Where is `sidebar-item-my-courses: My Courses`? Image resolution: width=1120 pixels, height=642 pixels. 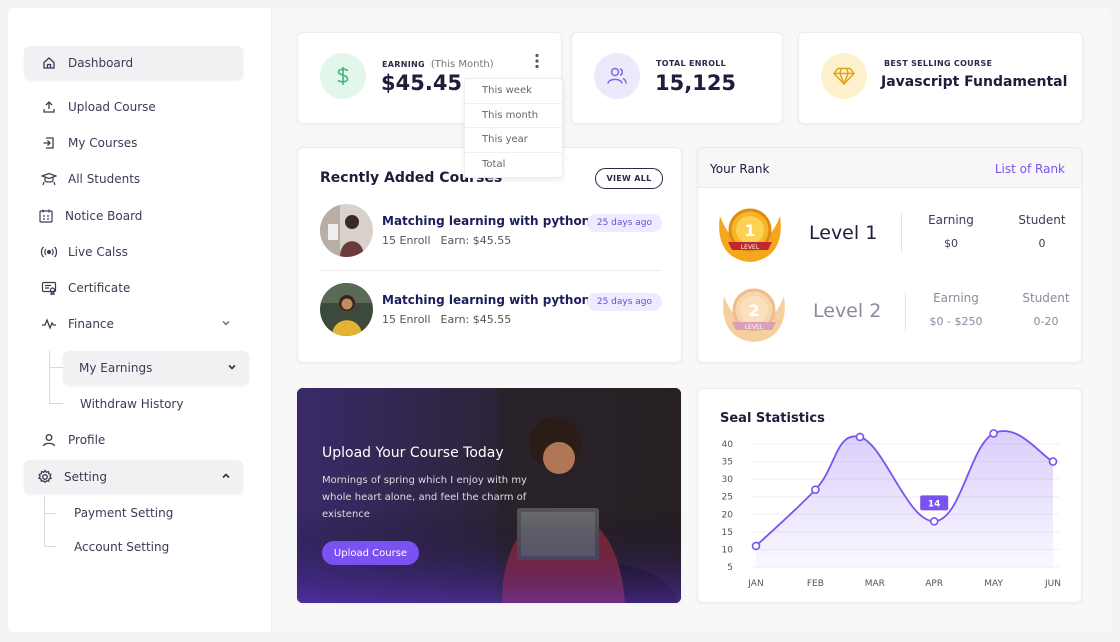
sidebar-item-my-courses: My Courses is located at coordinates (133, 143).